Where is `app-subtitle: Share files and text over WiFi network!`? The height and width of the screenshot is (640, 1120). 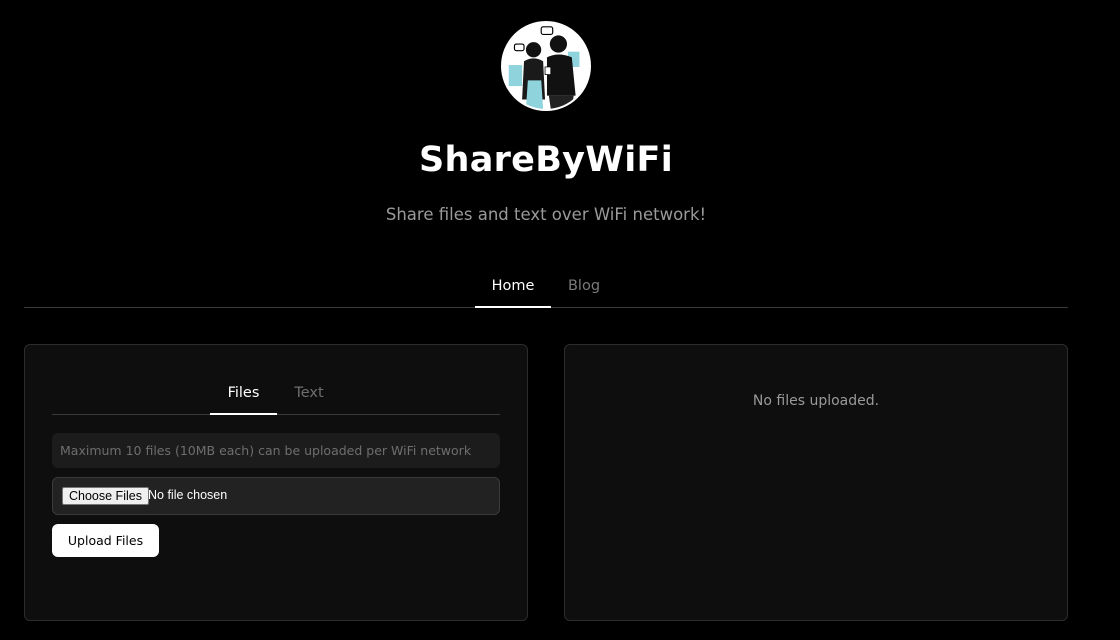
app-subtitle: Share files and text over WiFi network! is located at coordinates (546, 214).